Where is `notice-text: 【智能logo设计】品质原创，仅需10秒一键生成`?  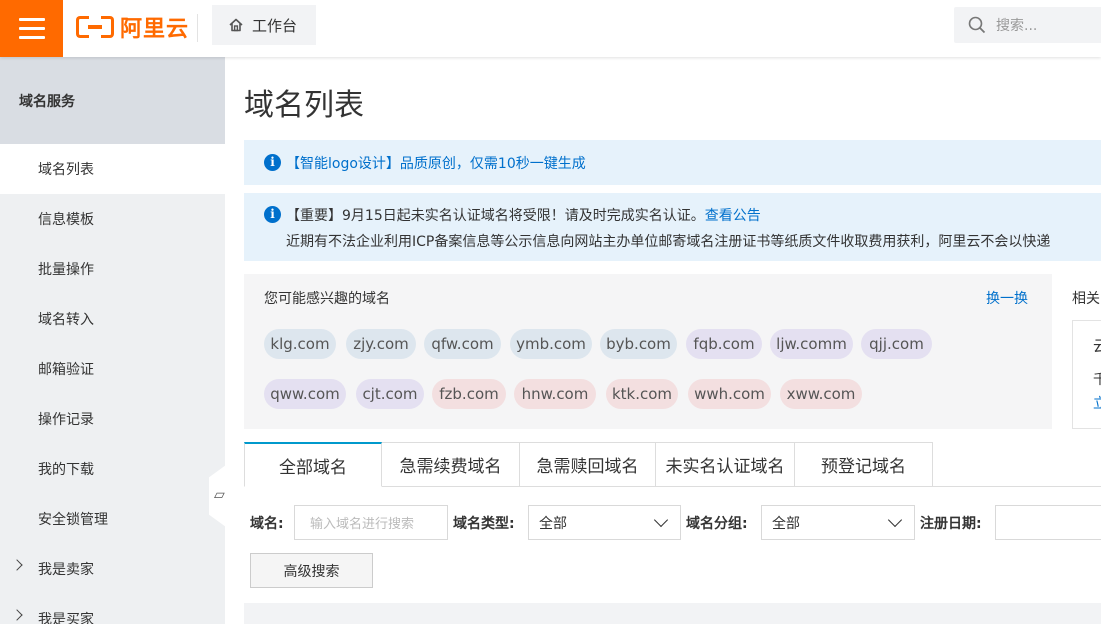
notice-text: 【智能logo设计】品质原创，仅需10秒一键生成 is located at coordinates (436, 164).